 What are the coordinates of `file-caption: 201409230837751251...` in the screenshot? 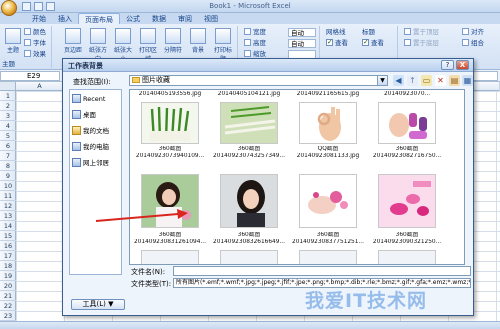 It's located at (328, 242).